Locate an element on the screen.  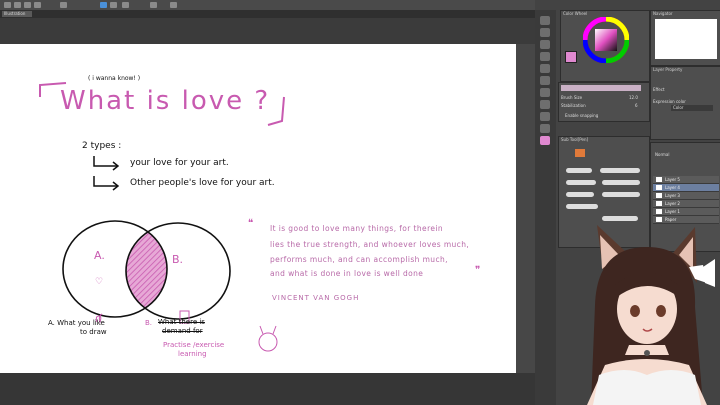
layer-row: Layer 1 is located at coordinates (686, 212).